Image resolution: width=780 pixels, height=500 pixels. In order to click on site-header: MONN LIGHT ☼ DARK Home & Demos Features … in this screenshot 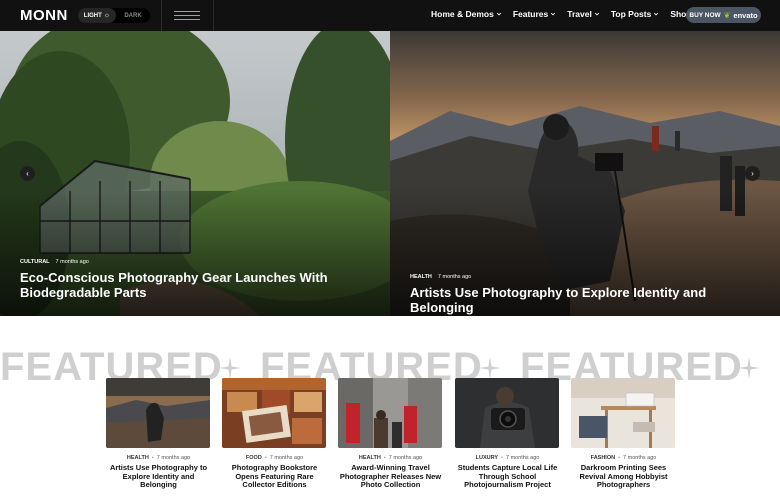, I will do `click(390, 15)`.